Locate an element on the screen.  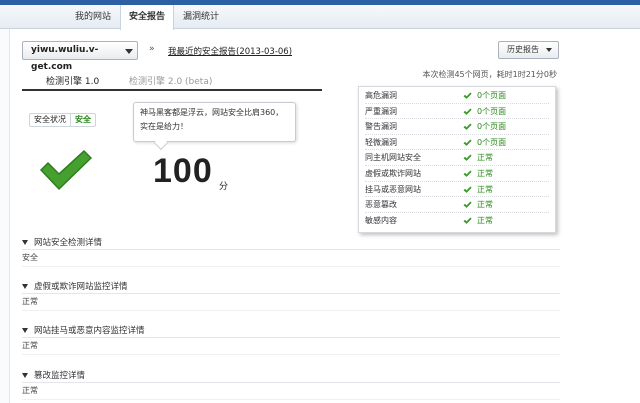
bubble-line-1: 神马黑客都是浮云，网站安全比肩360， is located at coordinates (212, 112).